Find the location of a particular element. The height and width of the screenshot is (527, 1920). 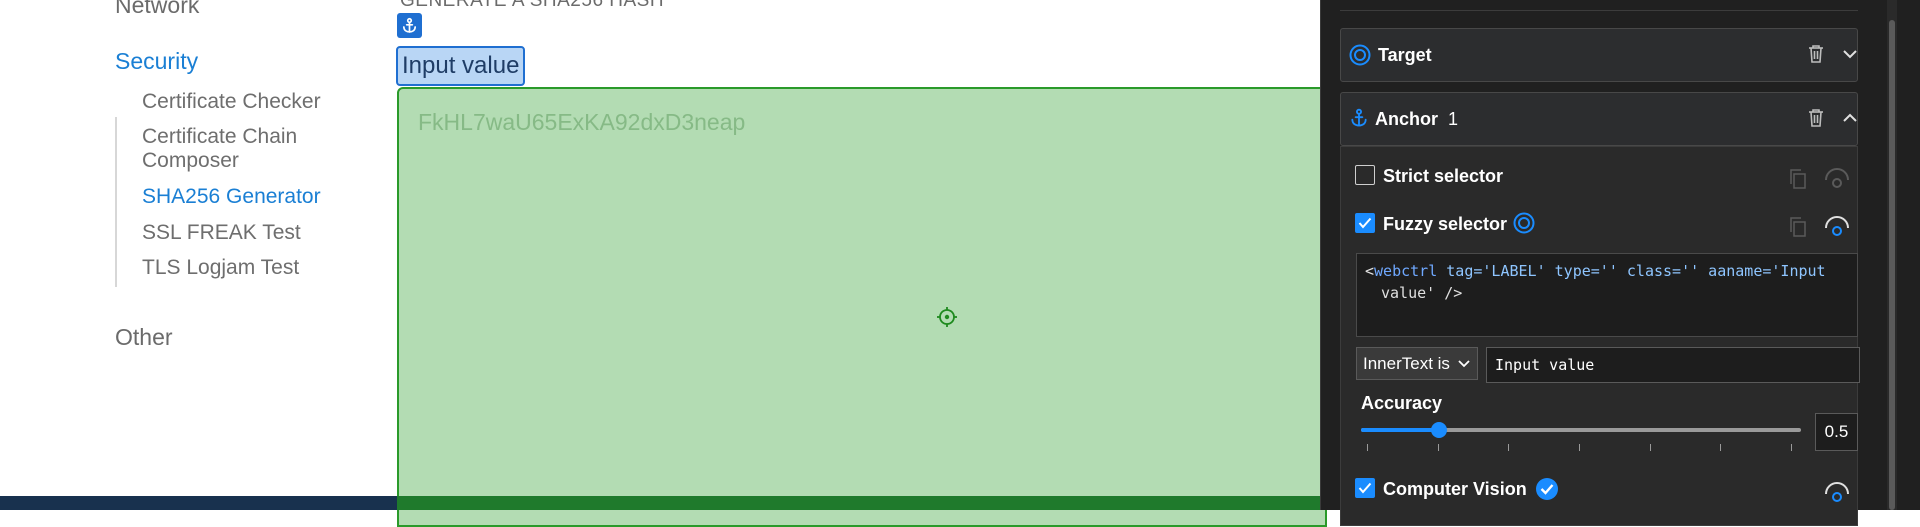

sidebar-item-ssl-freak-test: SSL FREAK Test is located at coordinates (221, 233).